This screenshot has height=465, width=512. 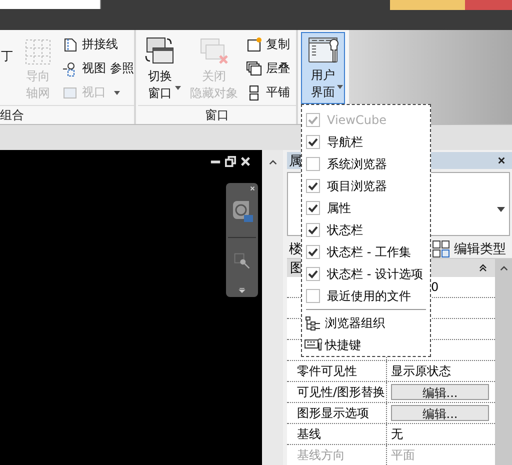 I want to click on property-value: 显示原状态, so click(x=421, y=371).